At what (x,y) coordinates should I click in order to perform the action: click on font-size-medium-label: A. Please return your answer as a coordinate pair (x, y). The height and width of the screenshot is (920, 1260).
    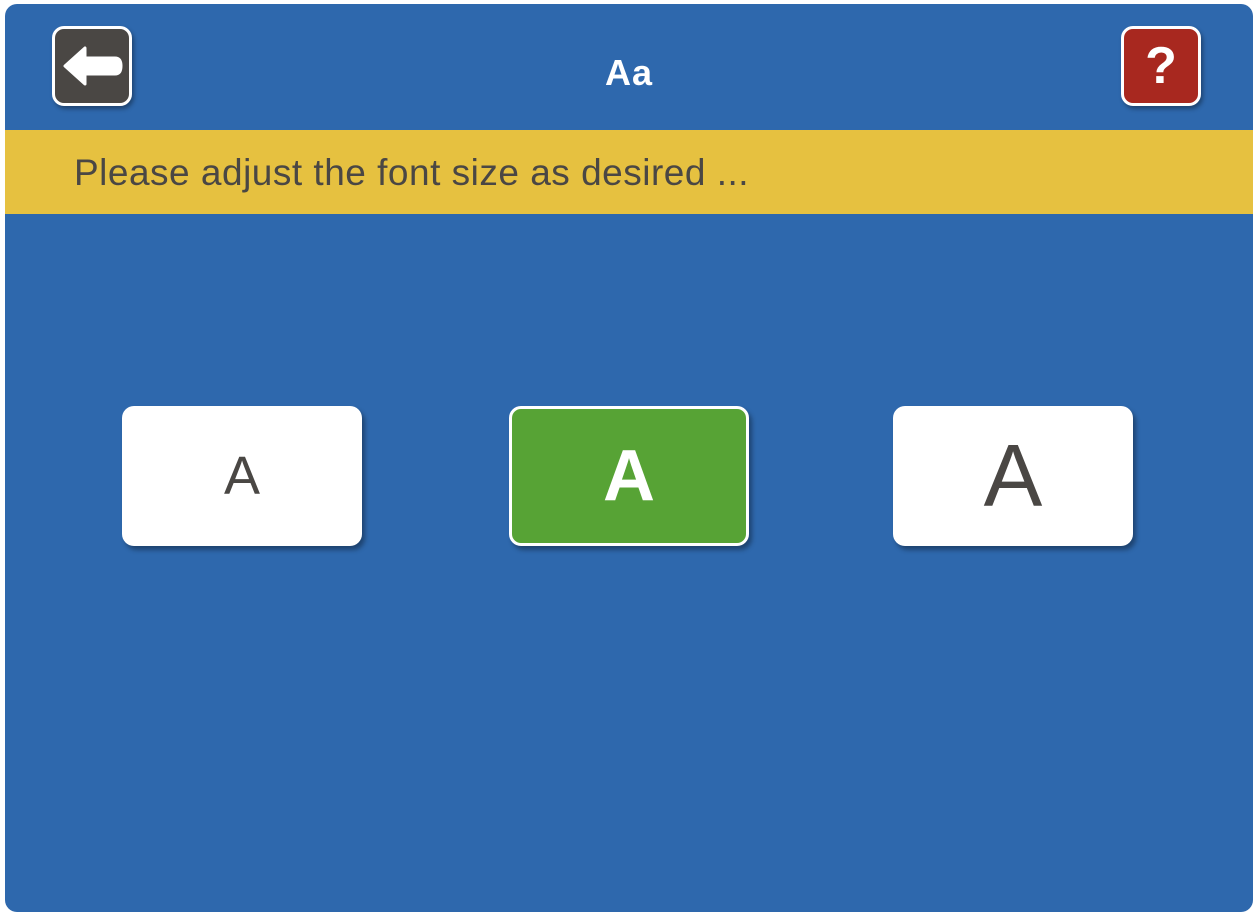
    Looking at the image, I should click on (629, 476).